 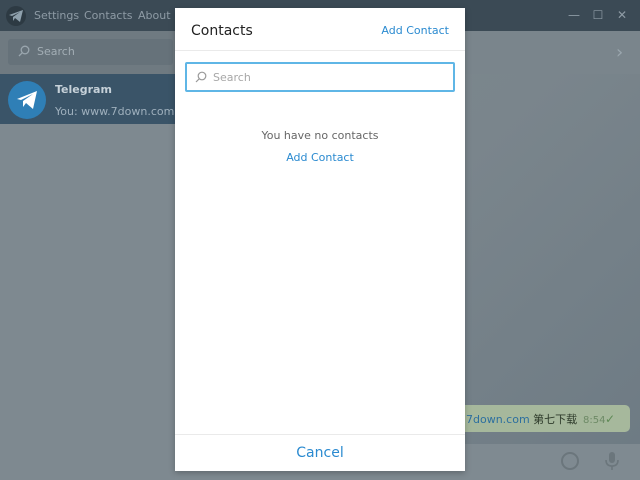 I want to click on avatar, so click(x=27, y=100).